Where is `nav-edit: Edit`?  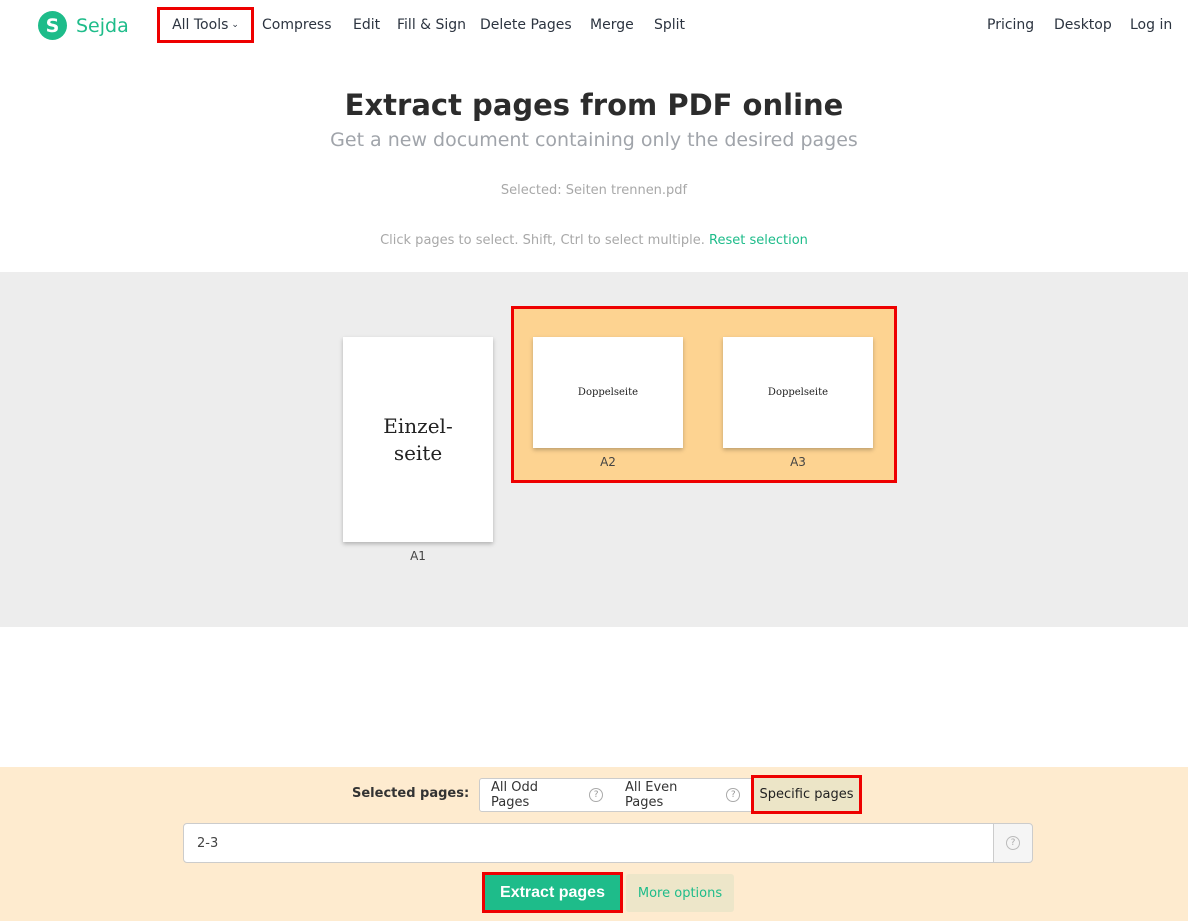 nav-edit: Edit is located at coordinates (366, 25).